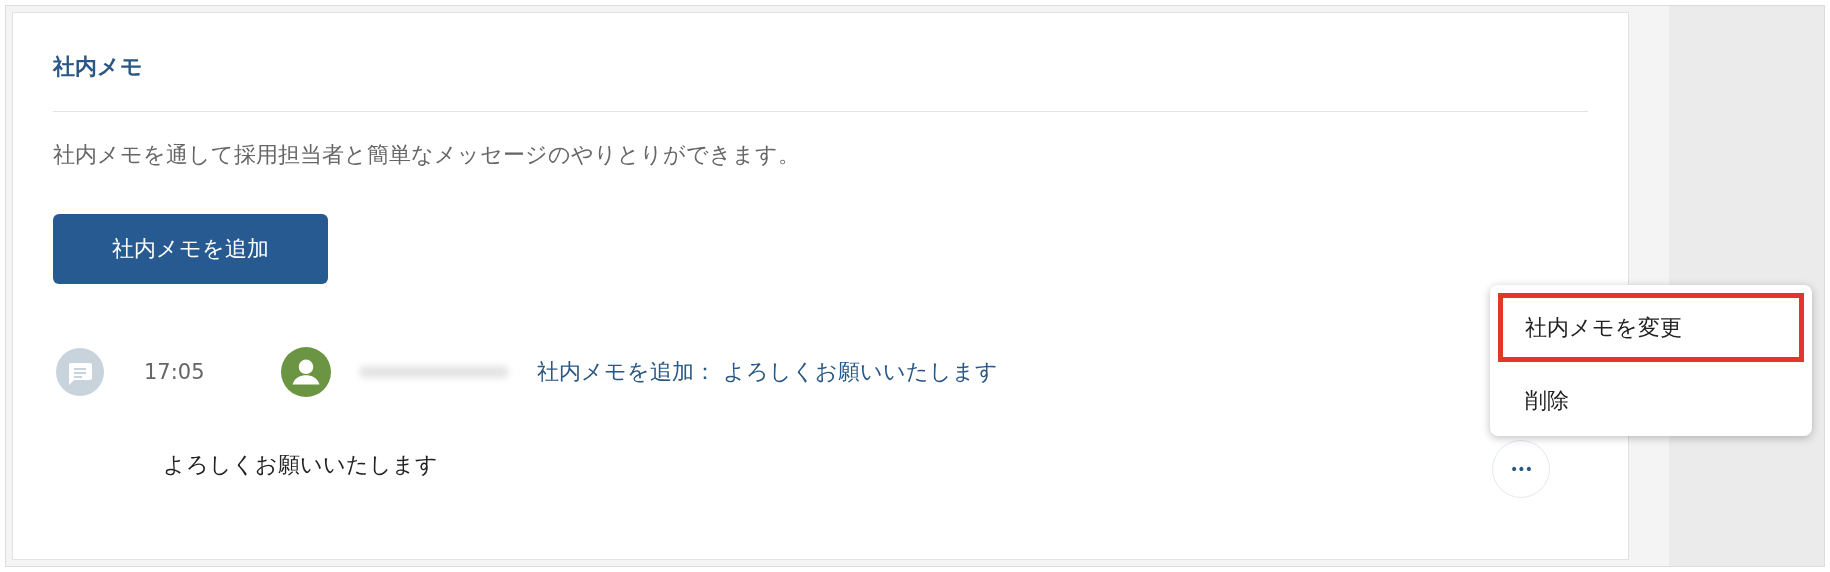  What do you see at coordinates (305, 372) in the screenshot?
I see `user-avatar-icon` at bounding box center [305, 372].